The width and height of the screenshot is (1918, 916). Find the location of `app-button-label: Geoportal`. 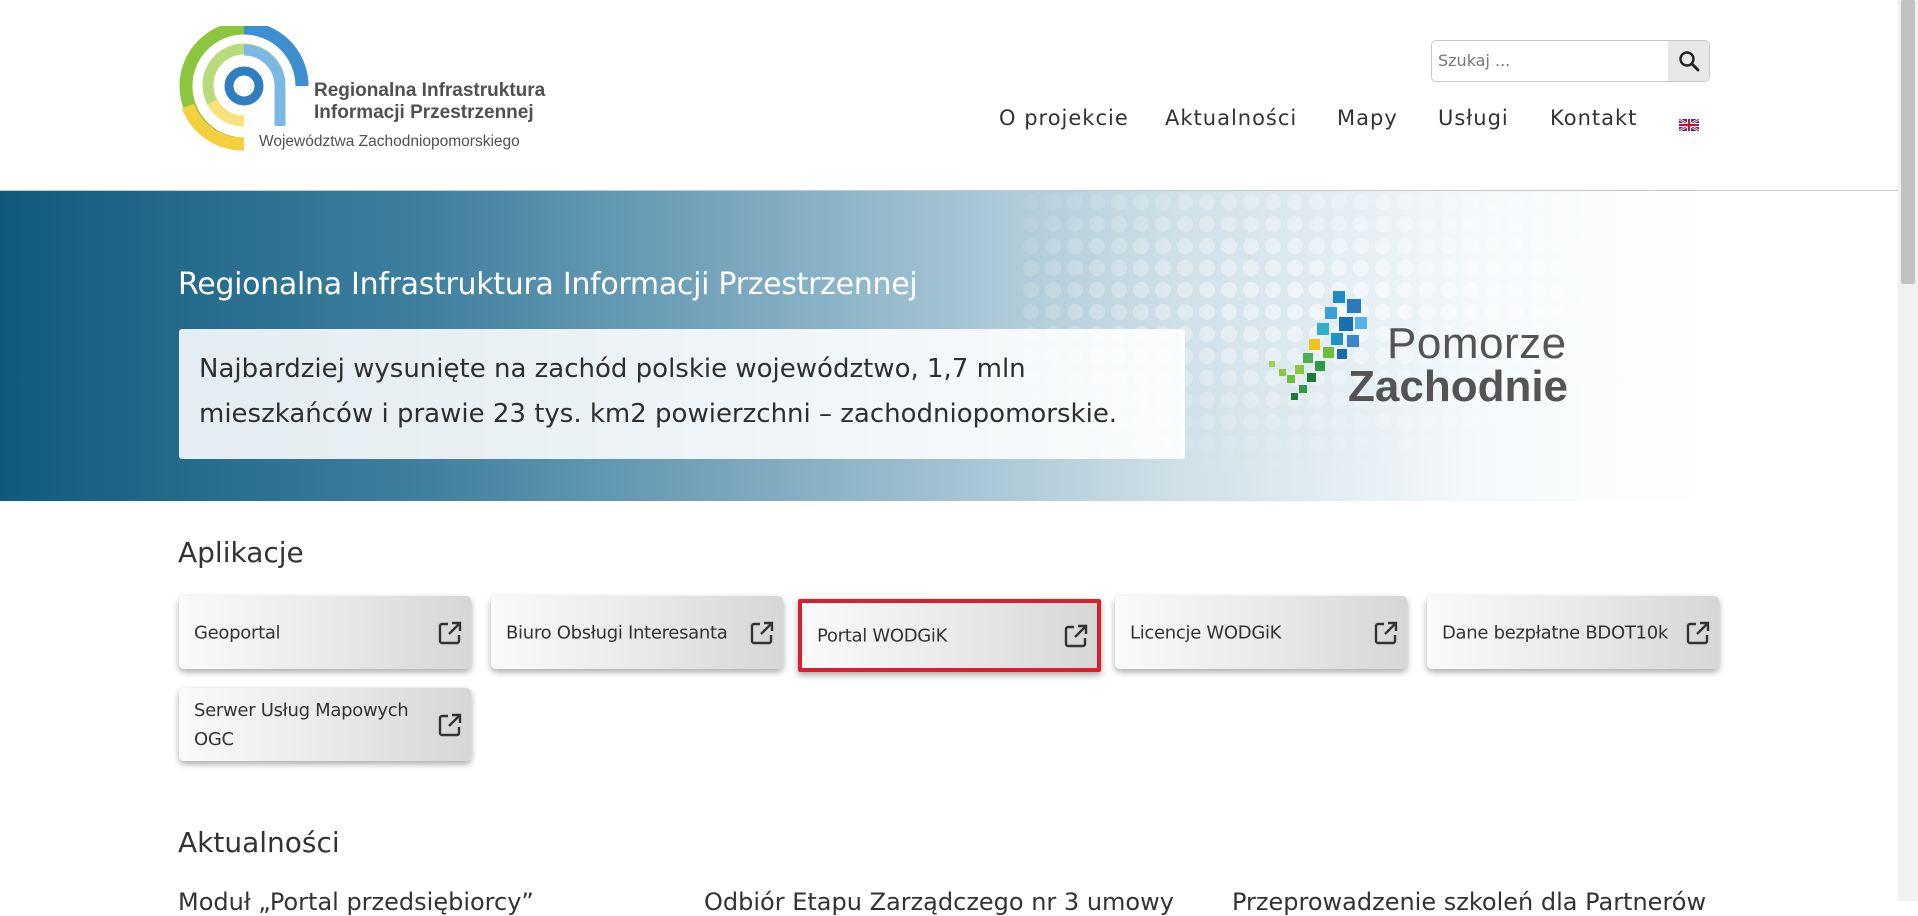

app-button-label: Geoportal is located at coordinates (237, 632).